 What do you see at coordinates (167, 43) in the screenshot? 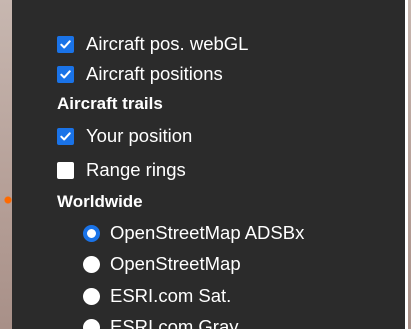
I see `layer-option-label: Aircraft pos. webGL` at bounding box center [167, 43].